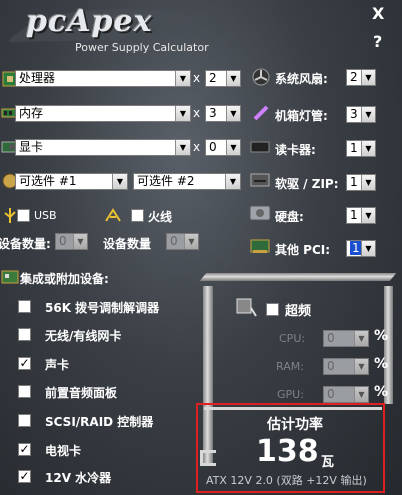 Image resolution: width=402 pixels, height=495 pixels. I want to click on pci-select: 1 ▼, so click(361, 248).